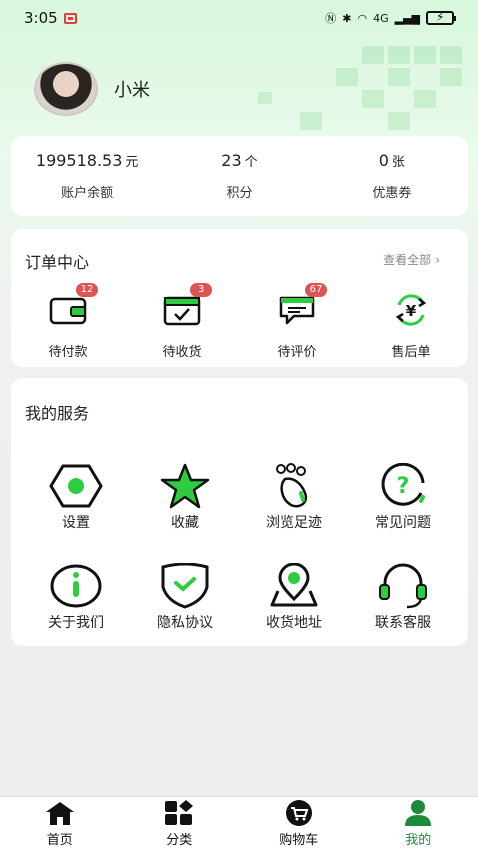  Describe the element at coordinates (231, 160) in the screenshot. I see `stat-value: 23` at that location.